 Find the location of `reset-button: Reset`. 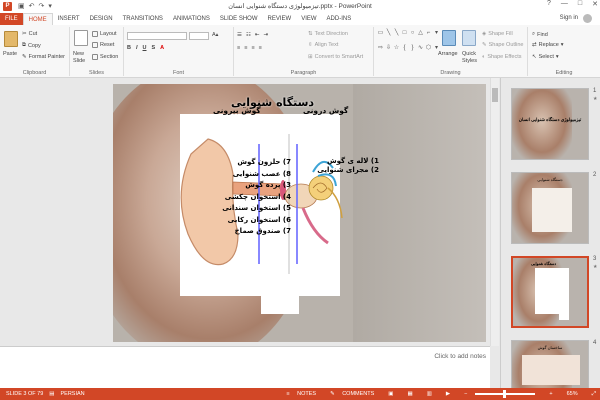

reset-button: Reset is located at coordinates (103, 45).